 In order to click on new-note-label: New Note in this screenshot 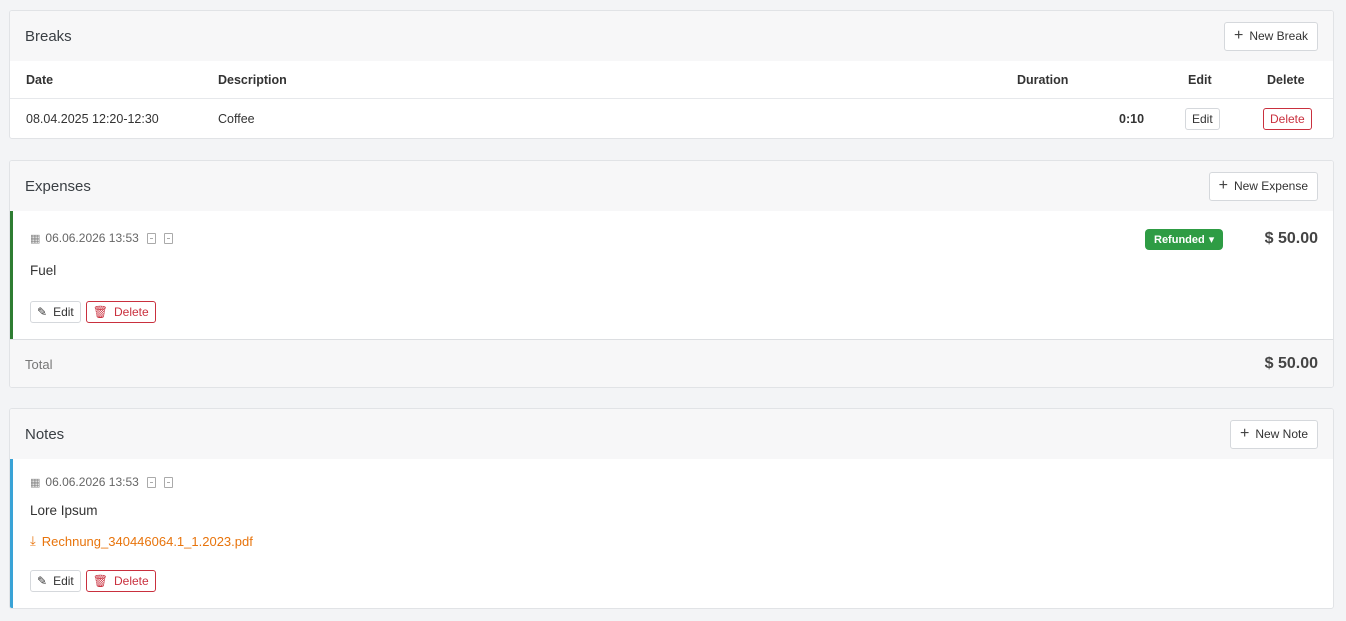, I will do `click(1281, 434)`.